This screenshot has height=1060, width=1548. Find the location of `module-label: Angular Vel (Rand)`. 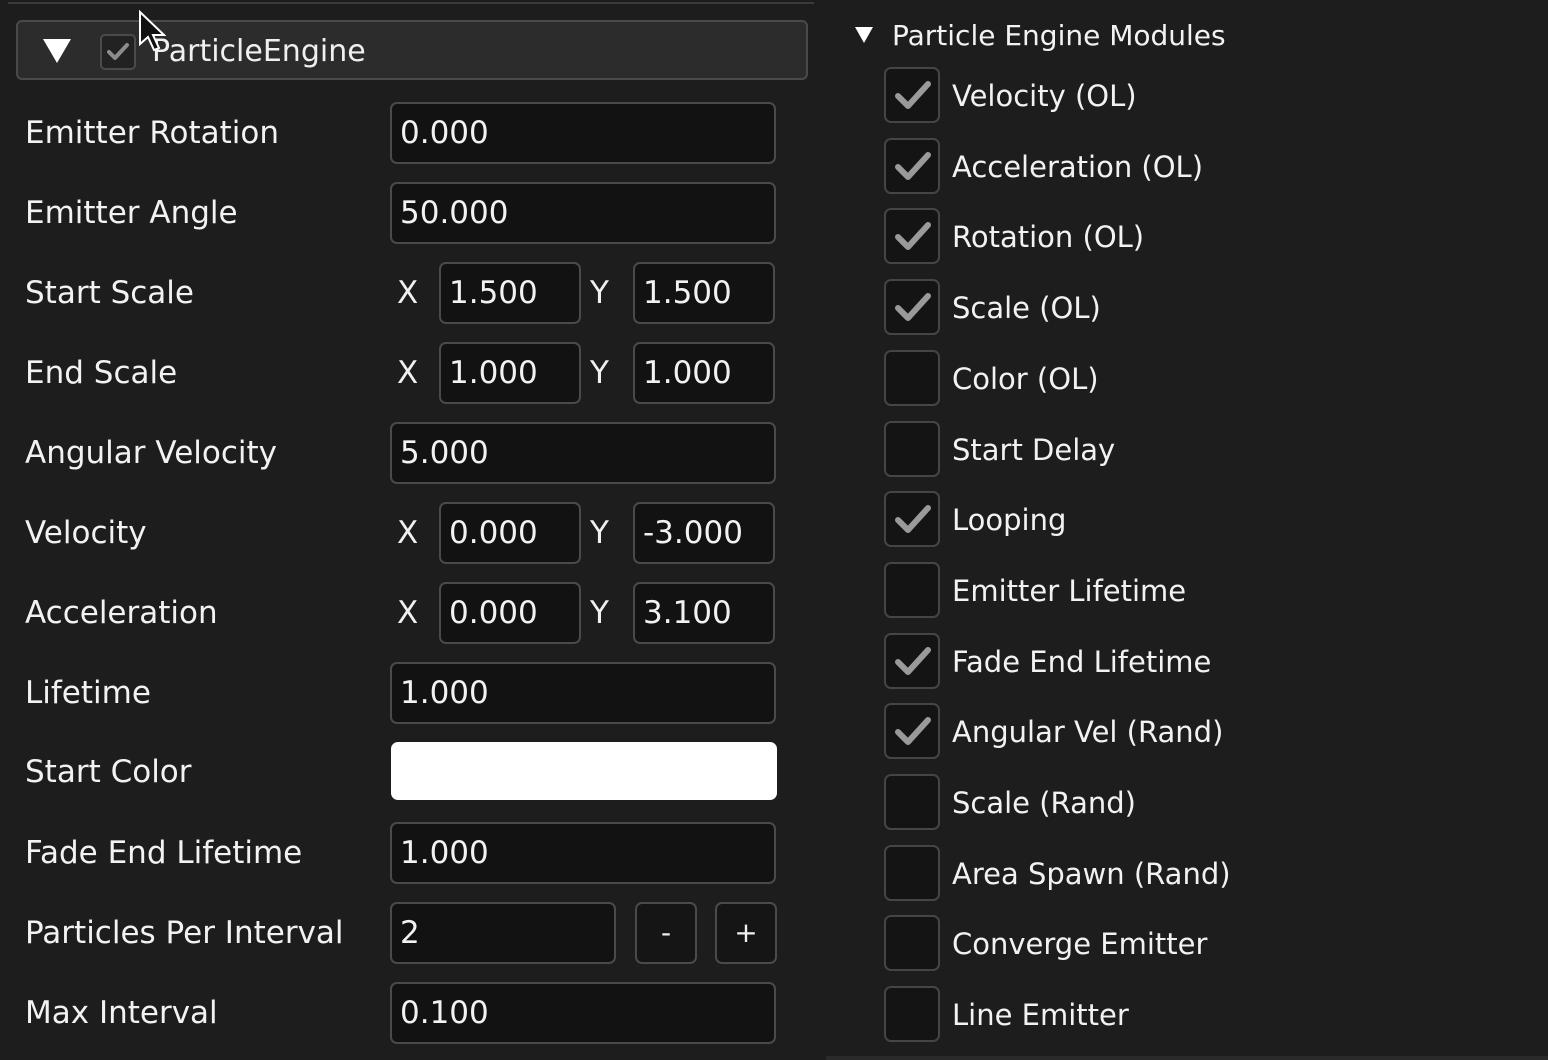

module-label: Angular Vel (Rand) is located at coordinates (1088, 732).